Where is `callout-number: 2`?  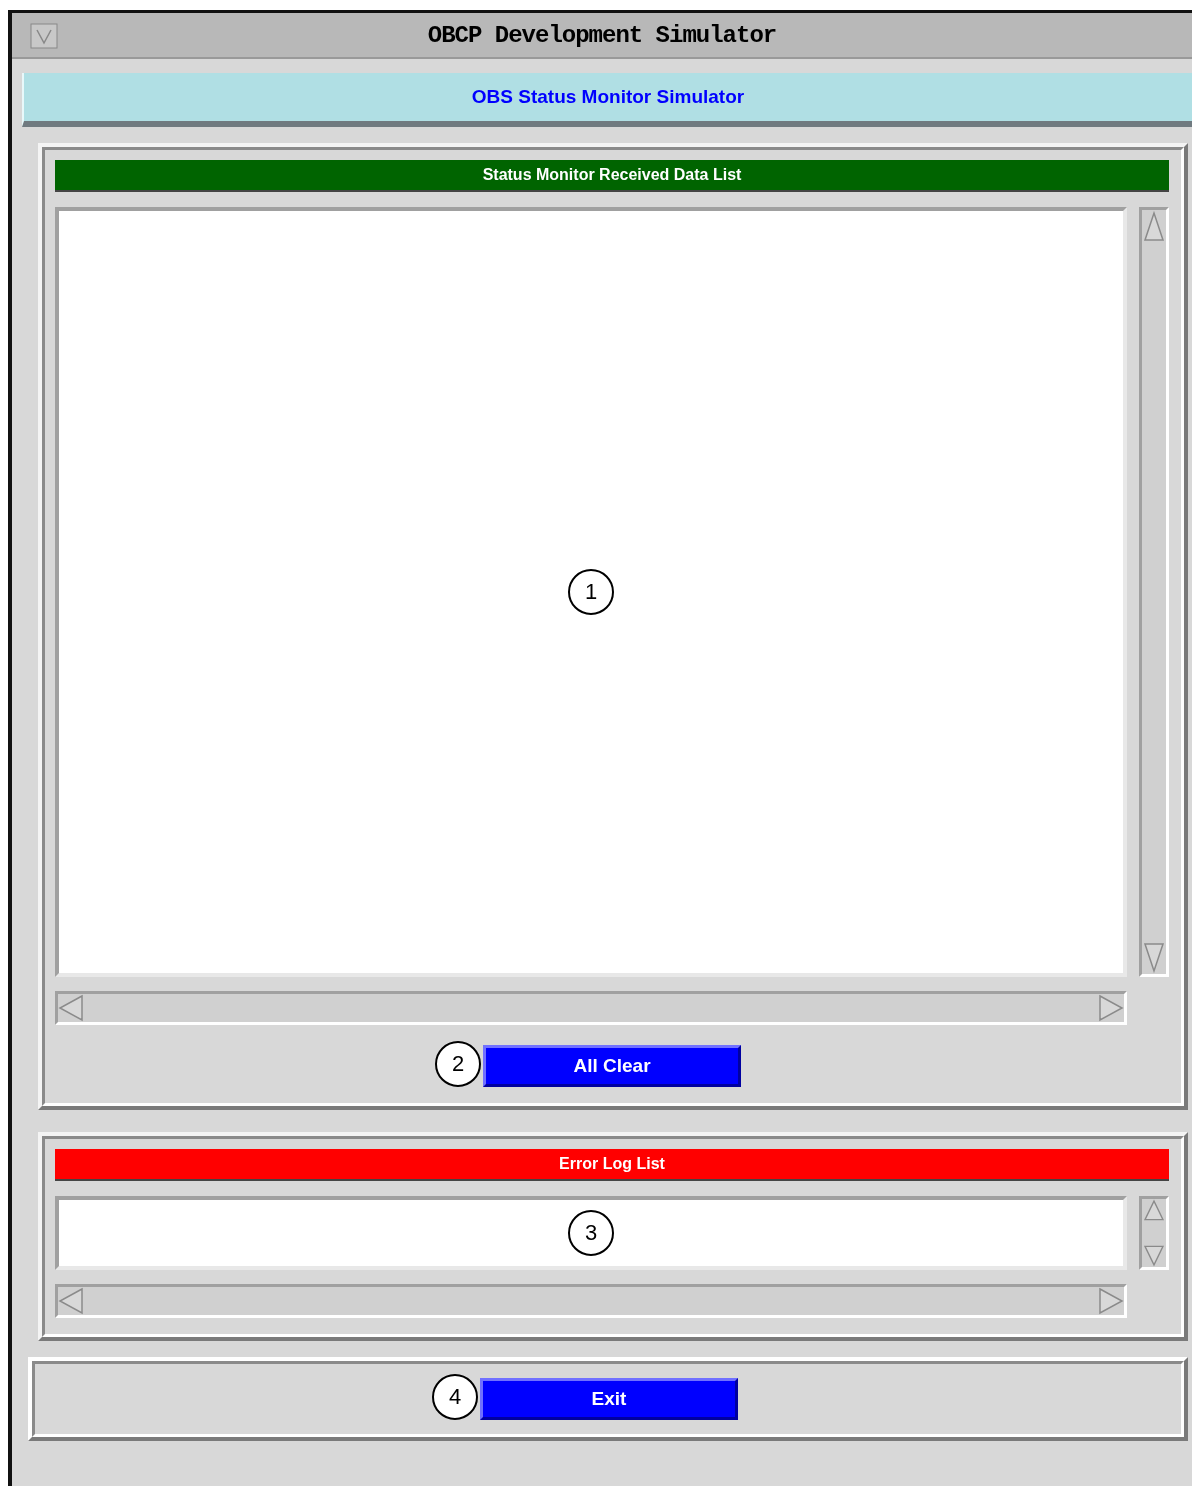
callout-number: 2 is located at coordinates (458, 1064).